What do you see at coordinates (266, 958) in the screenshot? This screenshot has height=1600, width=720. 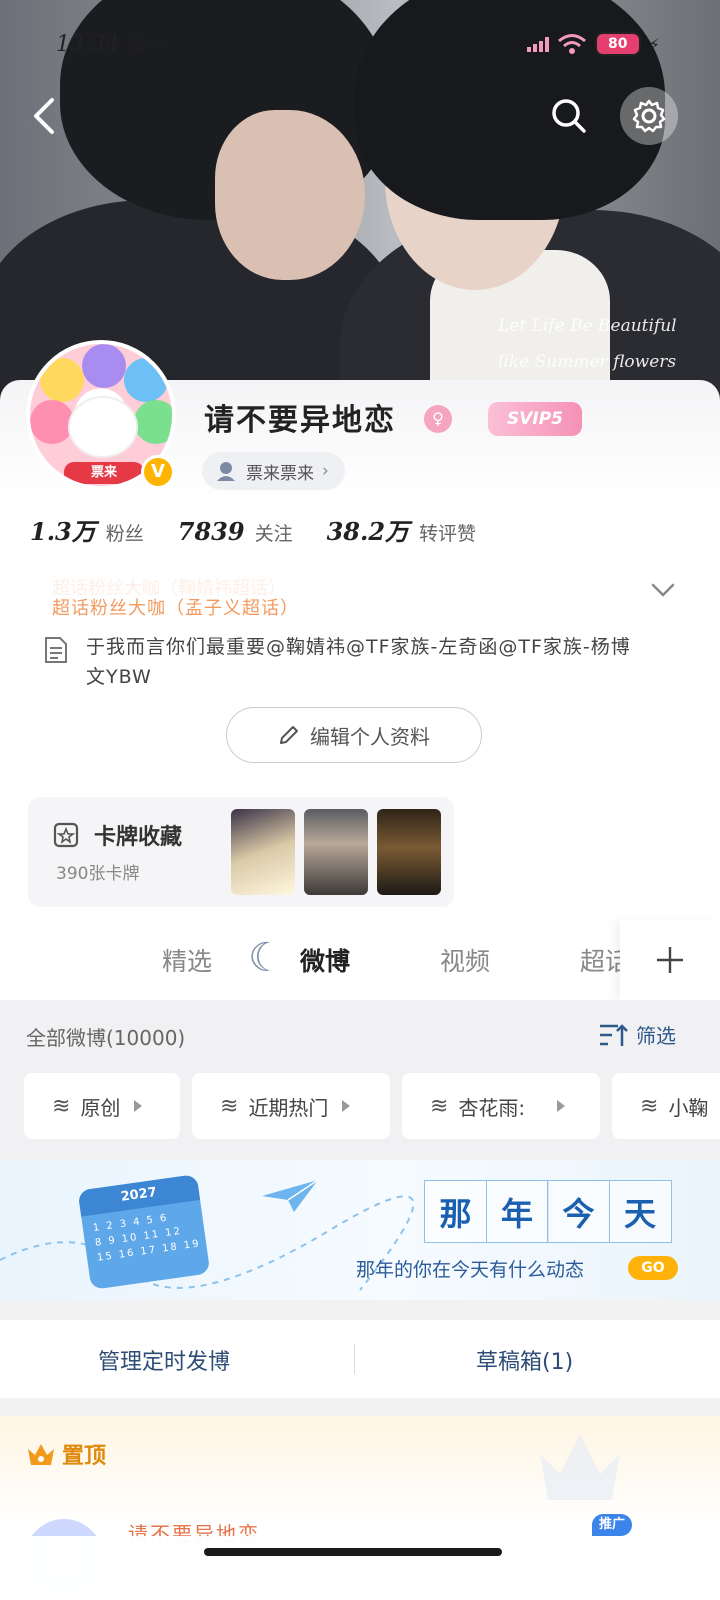 I see `moon-decoration-icon: ☾` at bounding box center [266, 958].